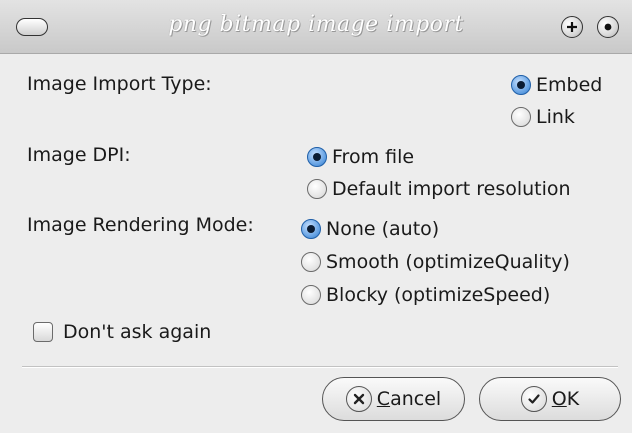 Image resolution: width=632 pixels, height=433 pixels. I want to click on close-icon, so click(608, 27).